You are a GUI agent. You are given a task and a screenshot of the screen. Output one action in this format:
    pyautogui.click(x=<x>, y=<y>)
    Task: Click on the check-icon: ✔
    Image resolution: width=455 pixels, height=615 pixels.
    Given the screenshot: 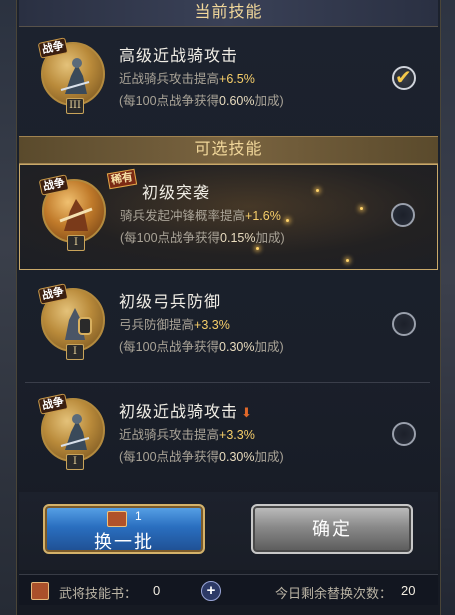 What is the action you would take?
    pyautogui.click(x=403, y=78)
    